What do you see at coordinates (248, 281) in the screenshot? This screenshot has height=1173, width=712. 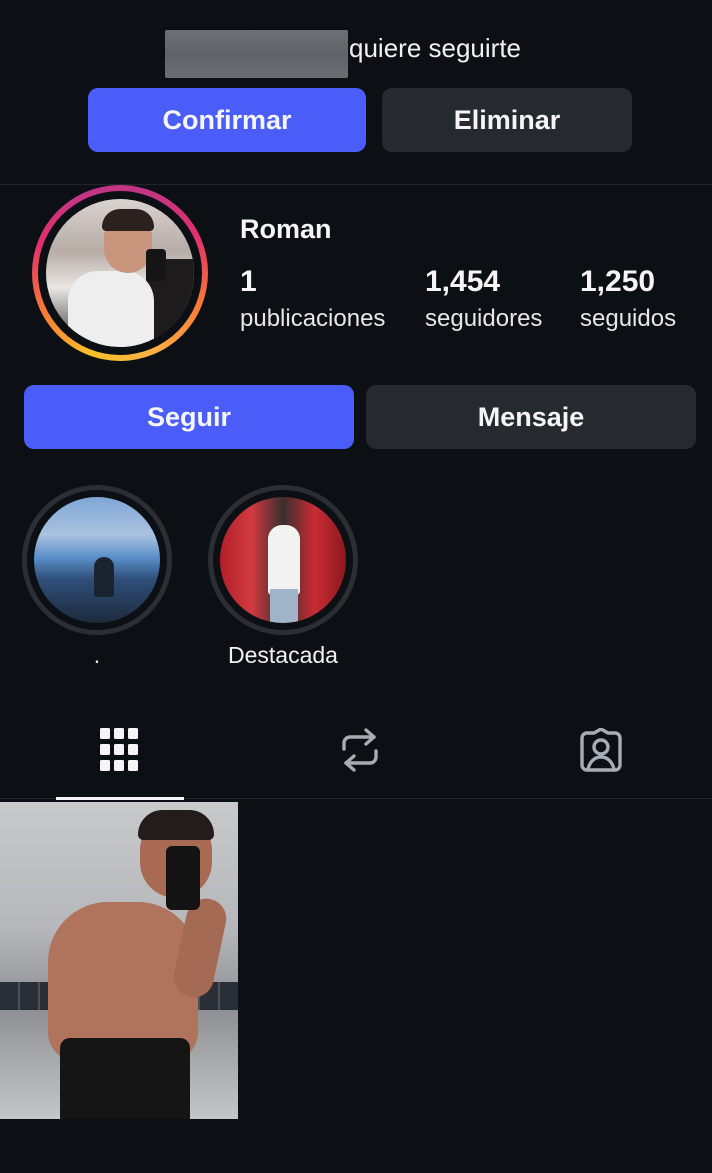 I see `posts-count: 1` at bounding box center [248, 281].